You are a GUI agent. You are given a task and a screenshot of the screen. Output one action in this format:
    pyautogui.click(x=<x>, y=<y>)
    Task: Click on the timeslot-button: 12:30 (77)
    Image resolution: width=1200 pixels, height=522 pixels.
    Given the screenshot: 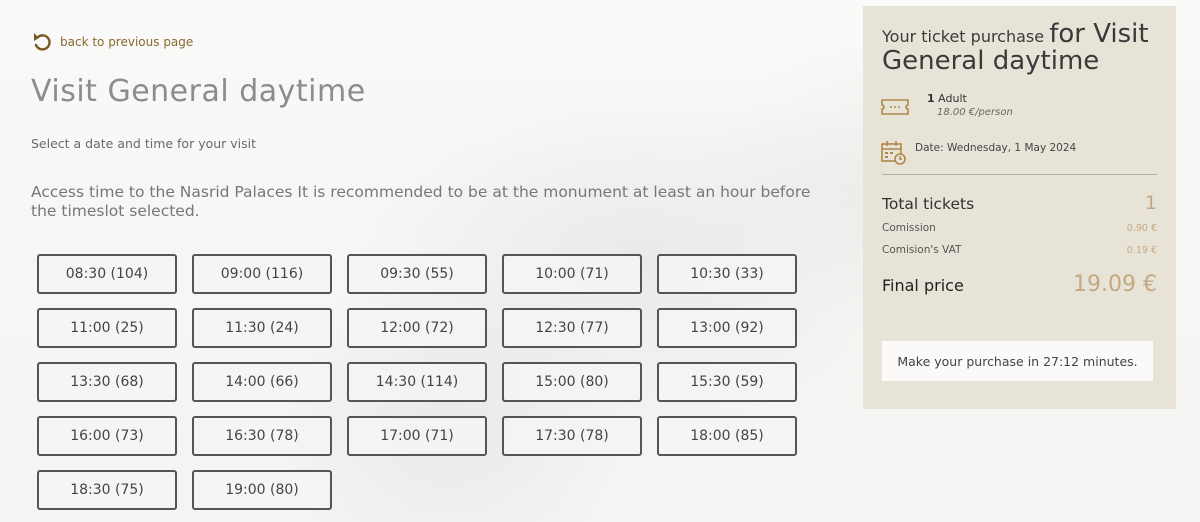 What is the action you would take?
    pyautogui.click(x=572, y=328)
    